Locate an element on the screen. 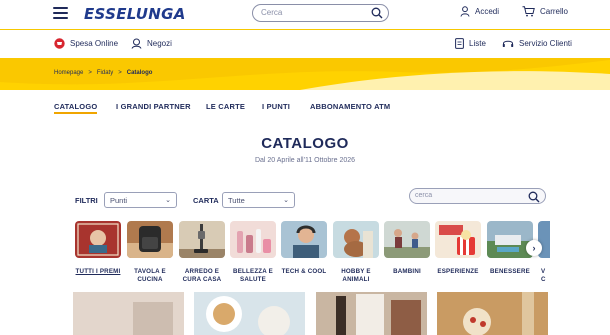 The height and width of the screenshot is (335, 610). negozi-label: Negozi is located at coordinates (159, 43).